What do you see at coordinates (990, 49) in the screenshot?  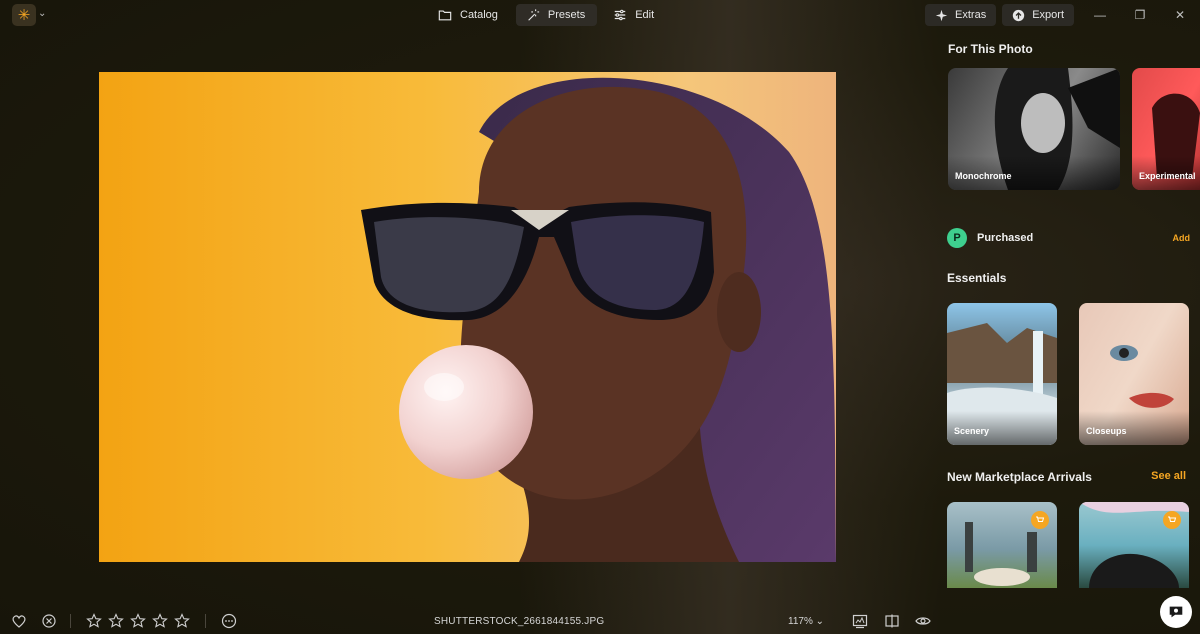 I see `for-this-photo-title: For This Photo` at bounding box center [990, 49].